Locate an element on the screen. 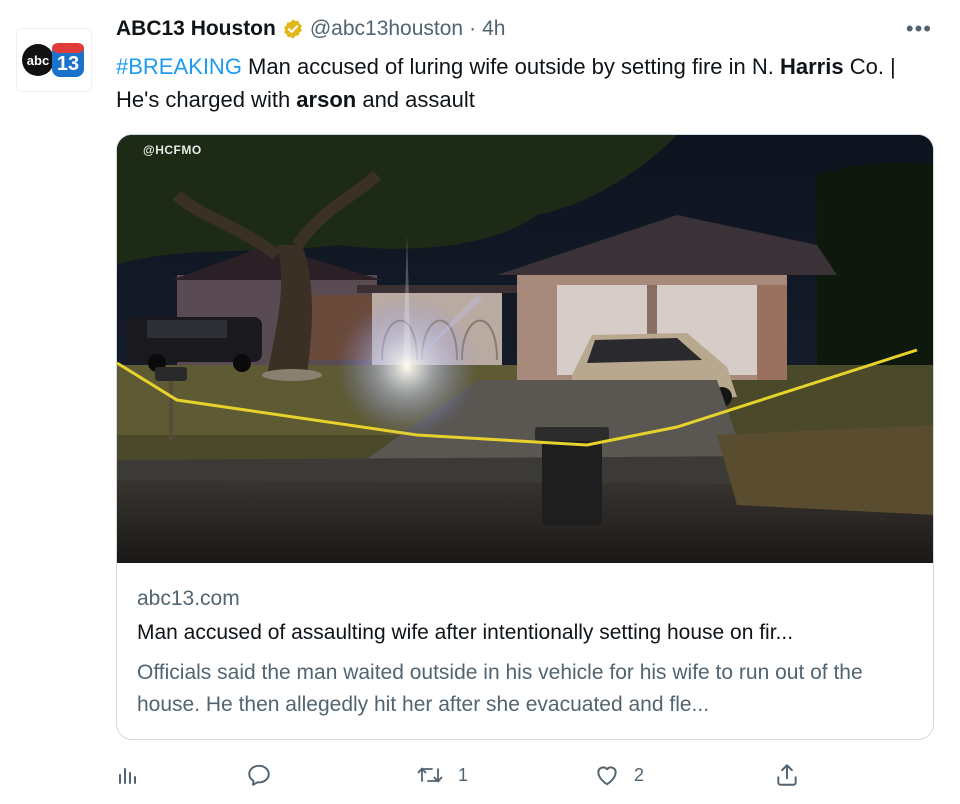  reply-icon is located at coordinates (259, 775).